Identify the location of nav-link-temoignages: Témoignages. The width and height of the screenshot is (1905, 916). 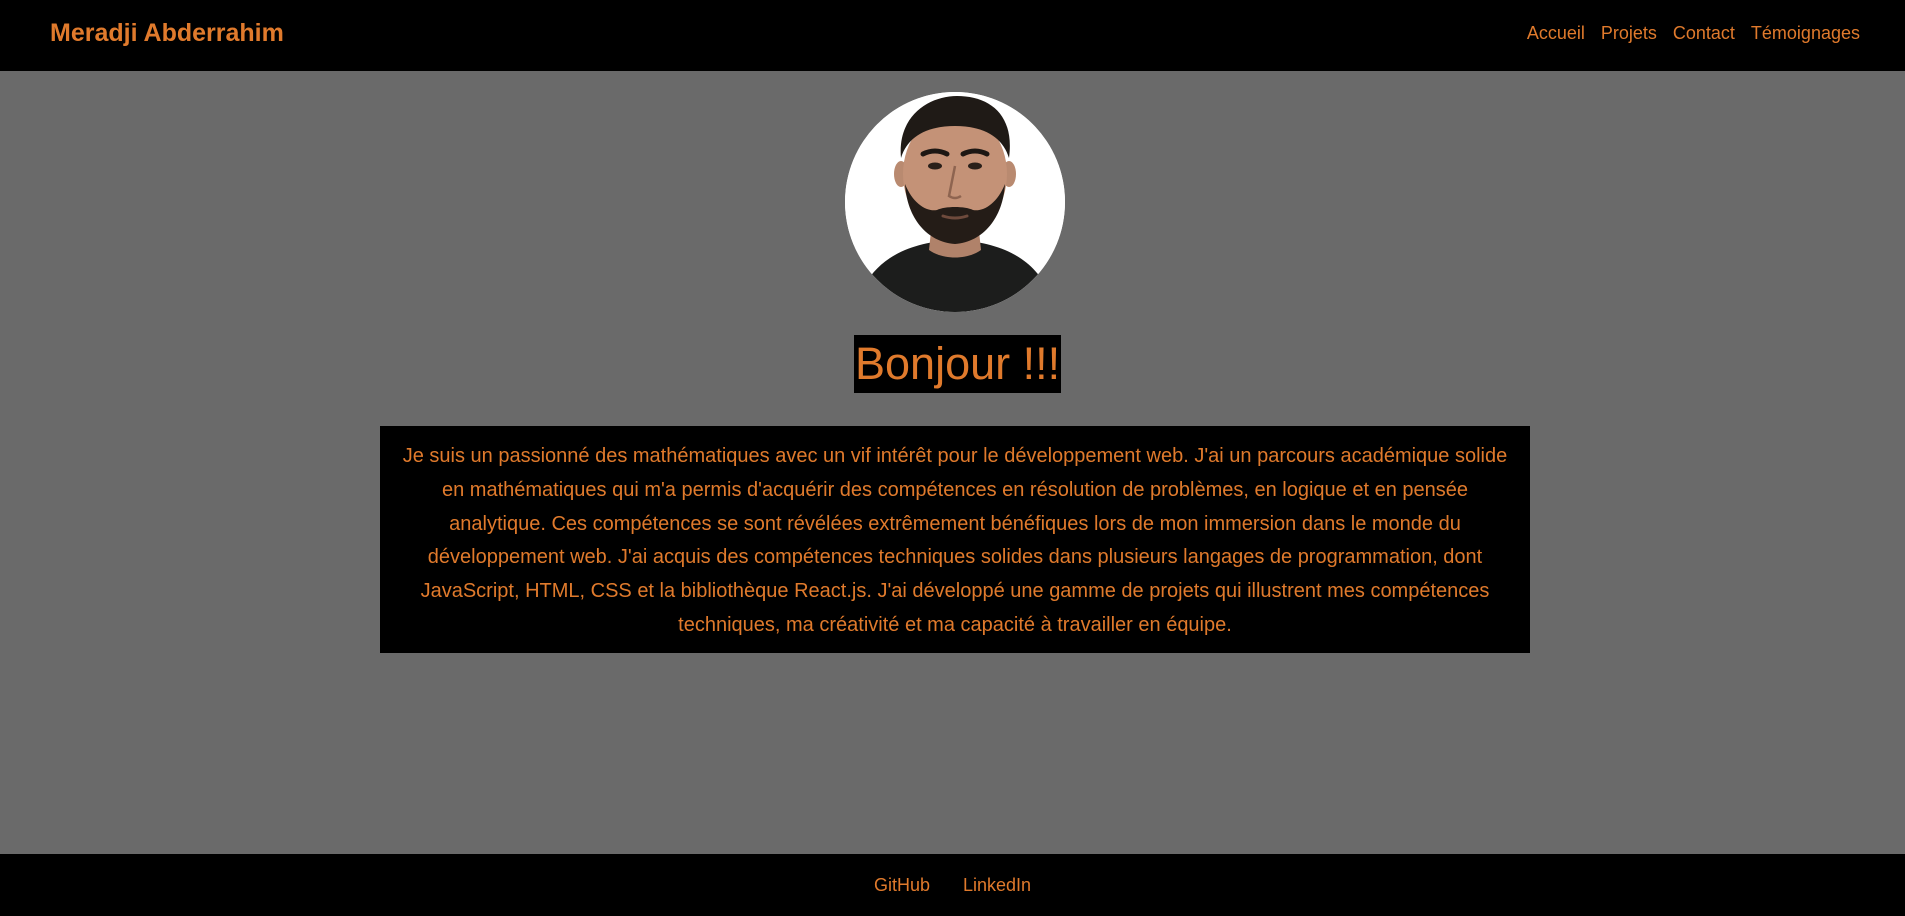
(1805, 33).